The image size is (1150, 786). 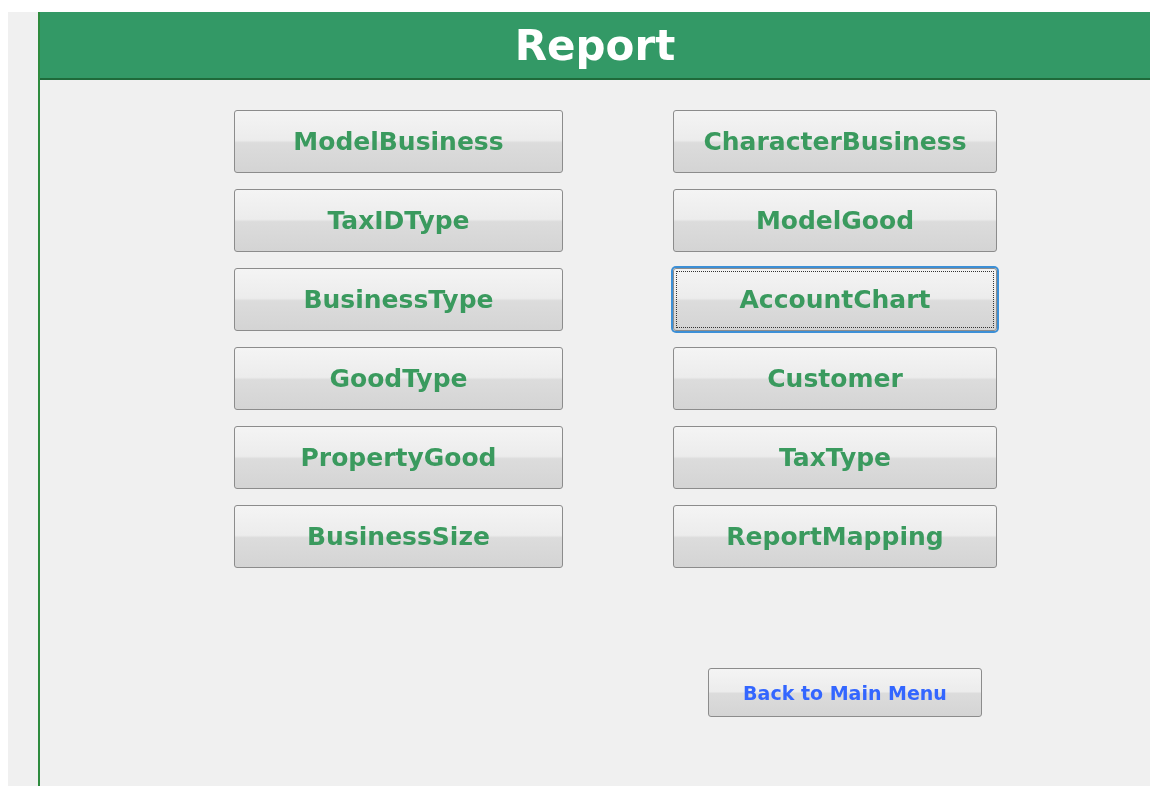 I want to click on report-button: TaxIDType, so click(x=398, y=220).